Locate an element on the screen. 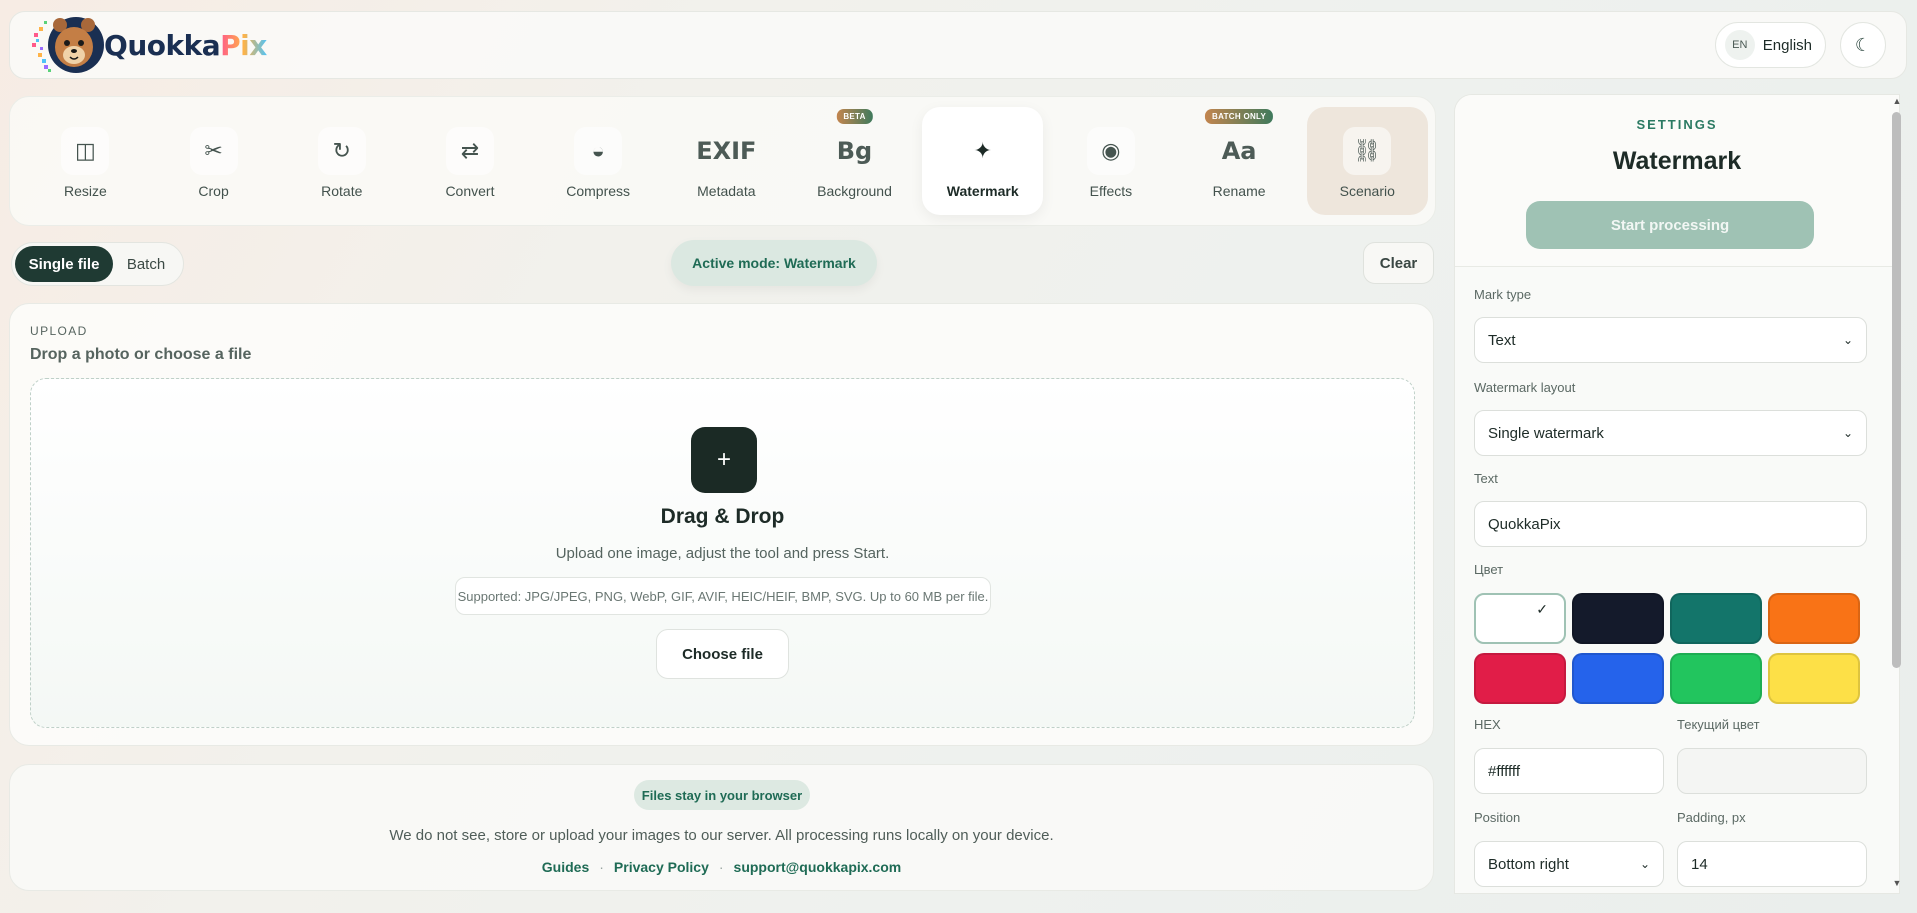 The image size is (1917, 913). current-color-label: Текущий цвет is located at coordinates (1718, 724).